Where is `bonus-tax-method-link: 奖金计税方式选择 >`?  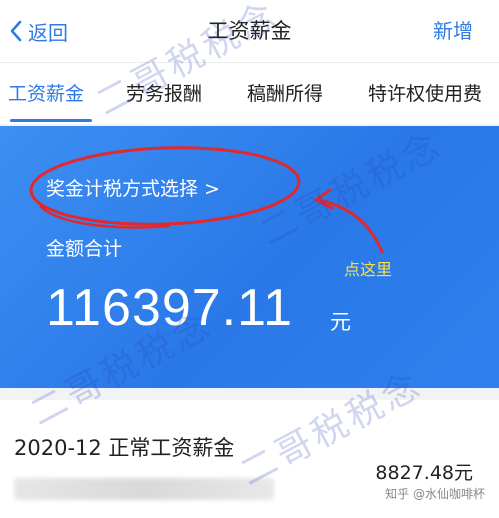
bonus-tax-method-link: 奖金计税方式选择 > is located at coordinates (133, 187).